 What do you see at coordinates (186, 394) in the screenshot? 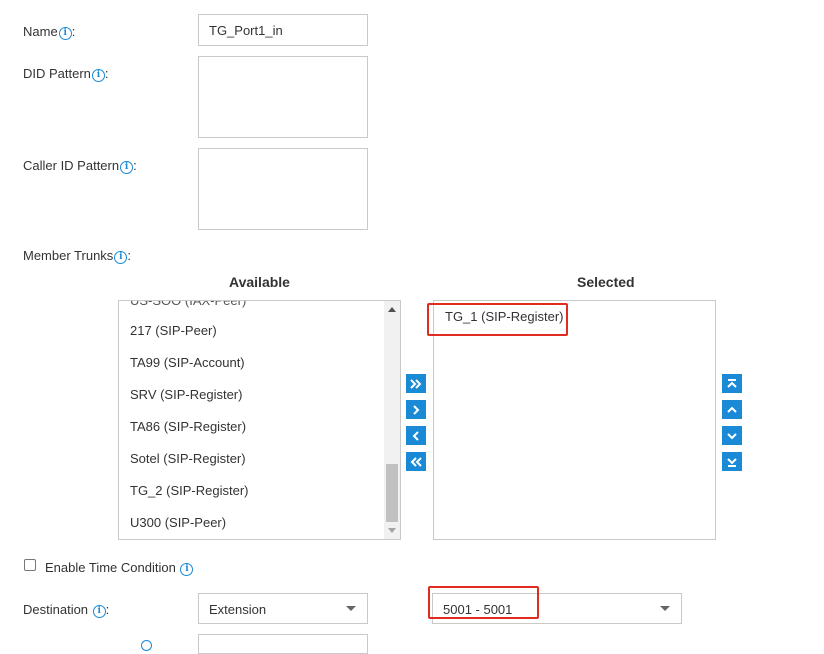
I see `list-item: SRV (SIP-Register)` at bounding box center [186, 394].